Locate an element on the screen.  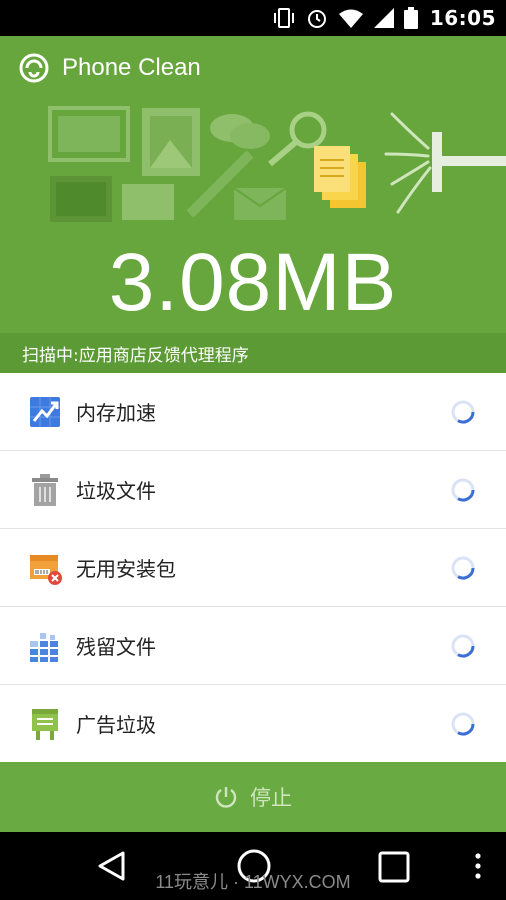
app-title: Phone Clean is located at coordinates (131, 67).